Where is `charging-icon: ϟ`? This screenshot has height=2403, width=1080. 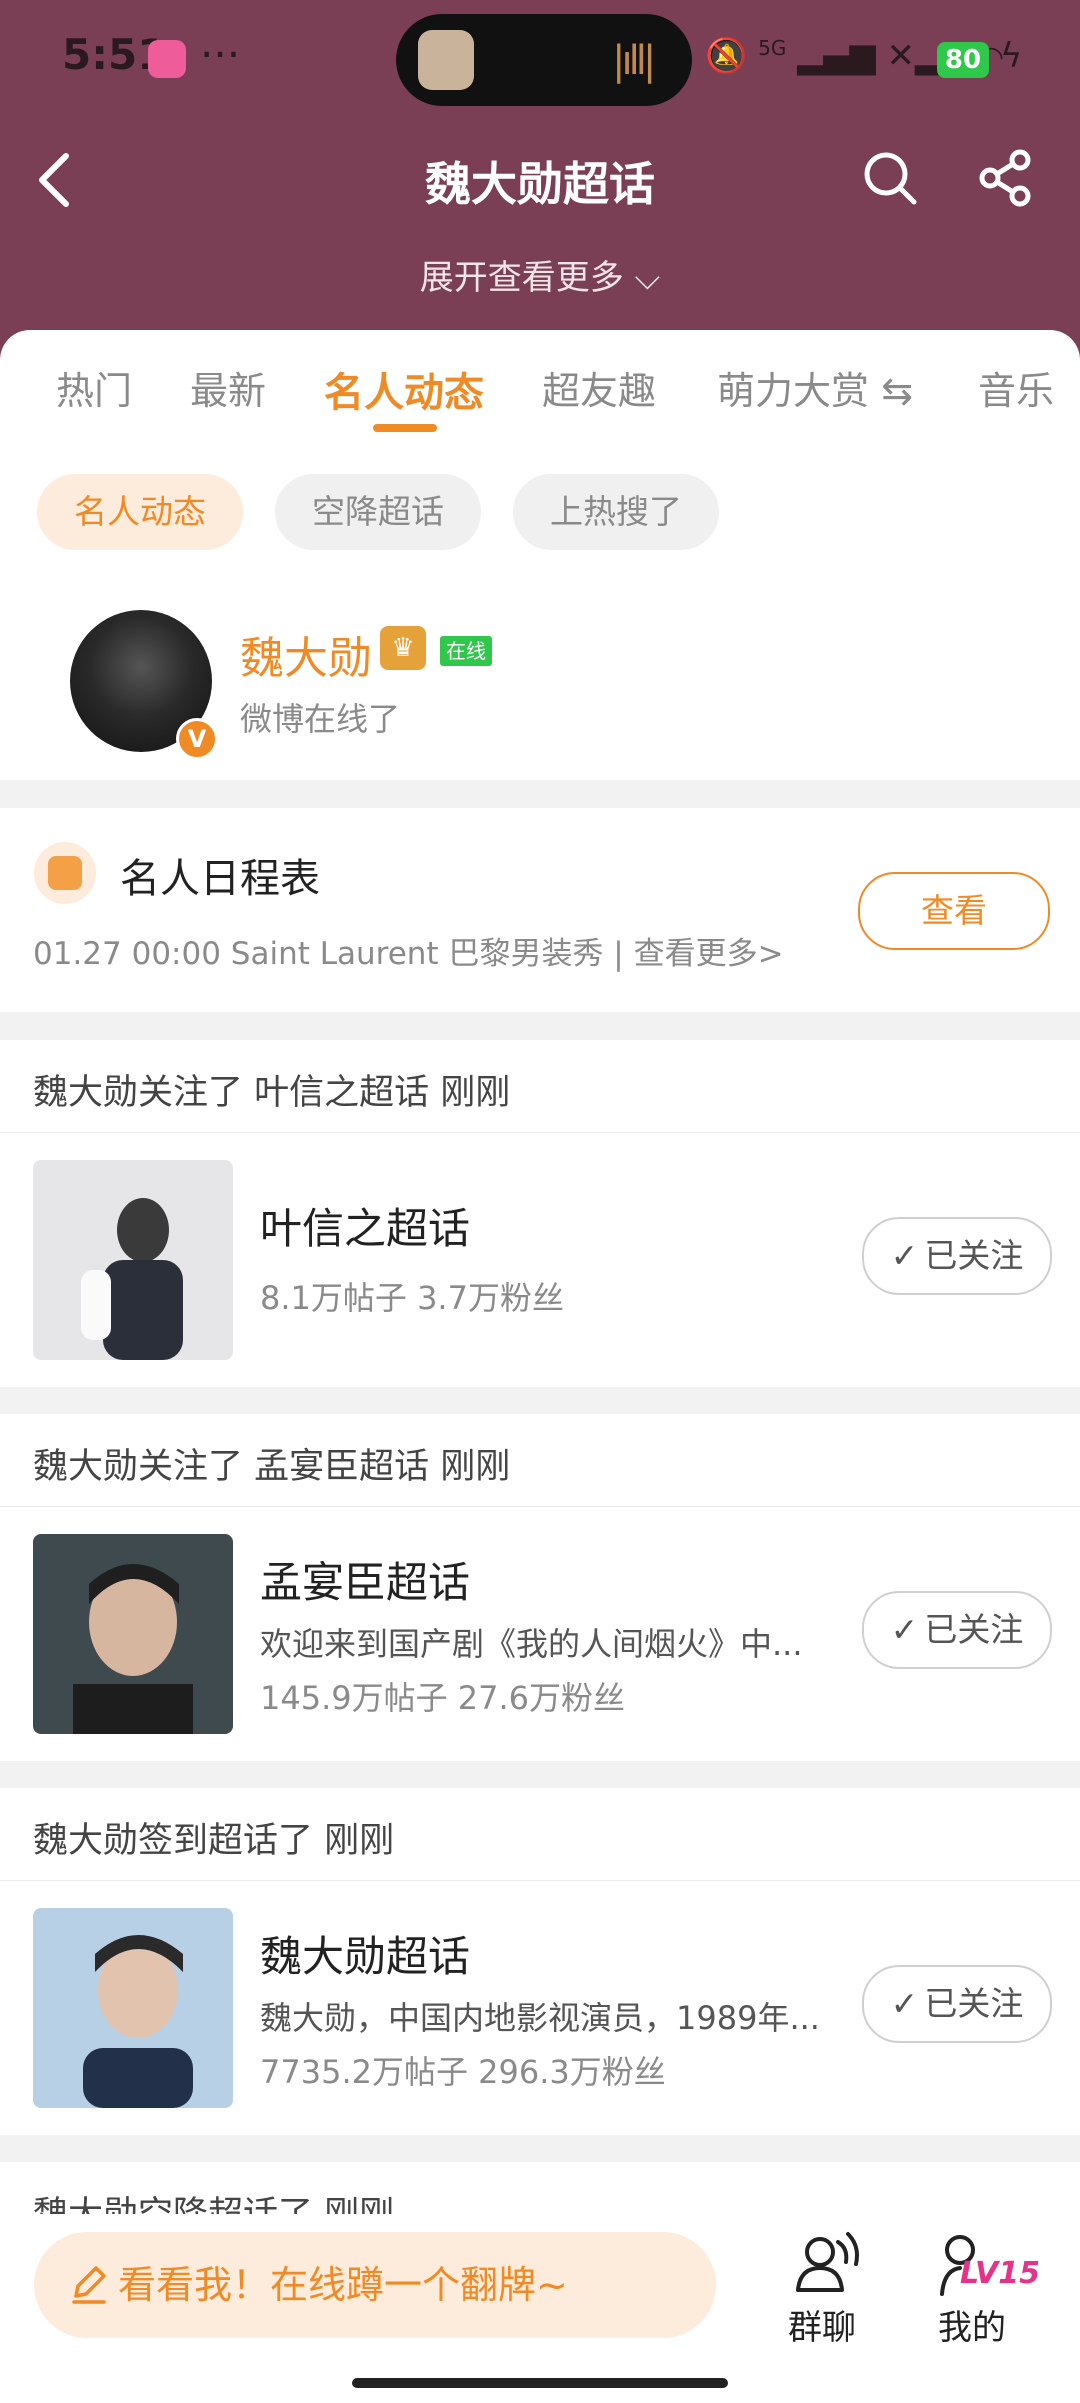
charging-icon: ϟ is located at coordinates (1011, 56).